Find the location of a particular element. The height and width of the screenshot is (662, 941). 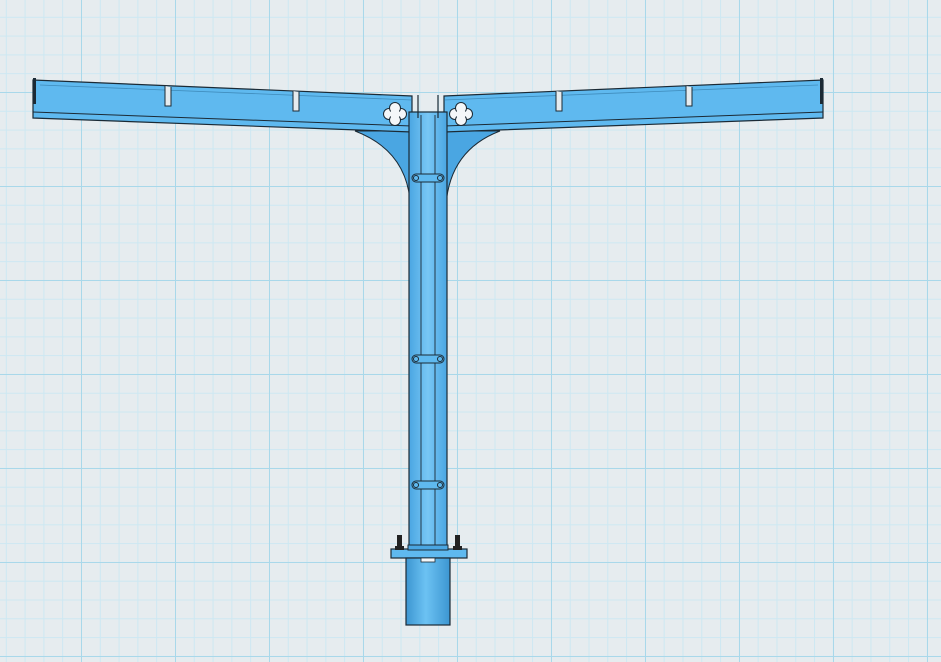

base-cylinder is located at coordinates (428, 591).